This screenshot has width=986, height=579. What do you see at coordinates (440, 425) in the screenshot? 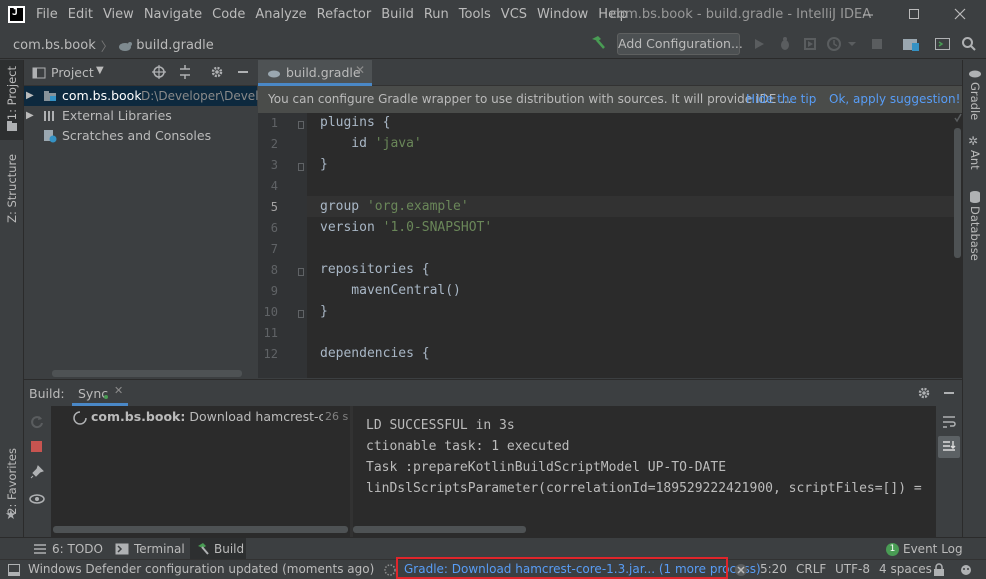
I see `console-line: LD SUCCESSFUL in 3s` at bounding box center [440, 425].